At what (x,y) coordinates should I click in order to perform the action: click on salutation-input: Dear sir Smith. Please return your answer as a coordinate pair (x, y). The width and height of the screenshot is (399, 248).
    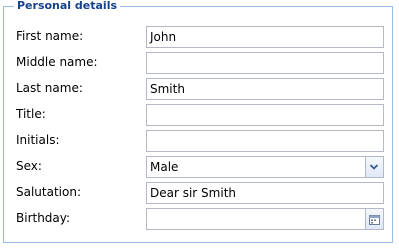
    Looking at the image, I should click on (265, 193).